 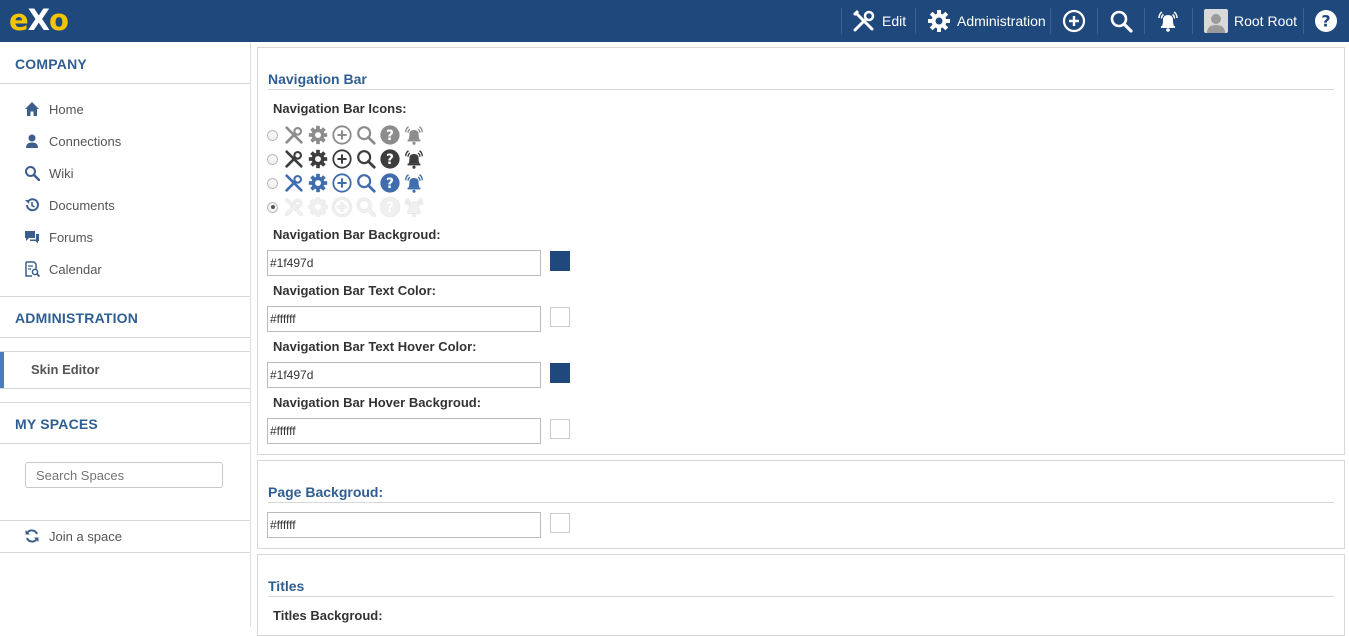 What do you see at coordinates (49, 173) in the screenshot?
I see `sidebar-item-wiki: Wiki` at bounding box center [49, 173].